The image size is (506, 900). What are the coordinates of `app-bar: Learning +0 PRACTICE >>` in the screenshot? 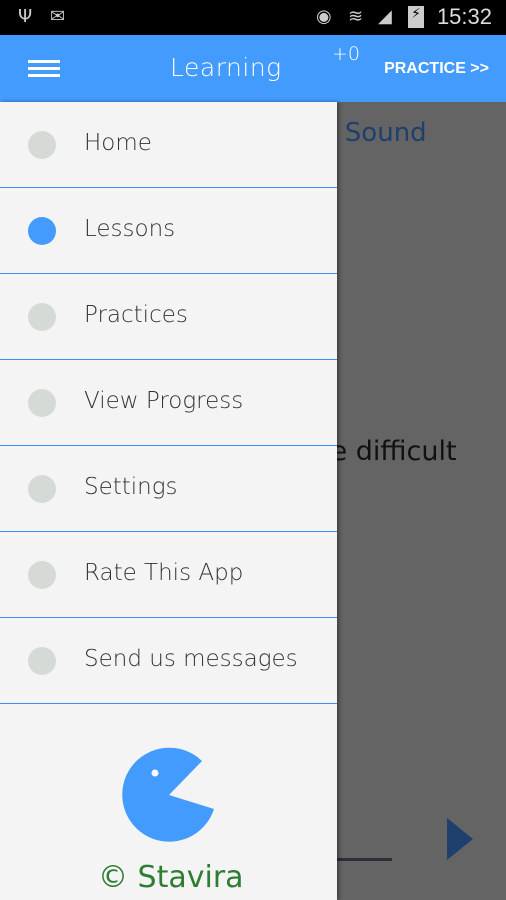 It's located at (253, 68).